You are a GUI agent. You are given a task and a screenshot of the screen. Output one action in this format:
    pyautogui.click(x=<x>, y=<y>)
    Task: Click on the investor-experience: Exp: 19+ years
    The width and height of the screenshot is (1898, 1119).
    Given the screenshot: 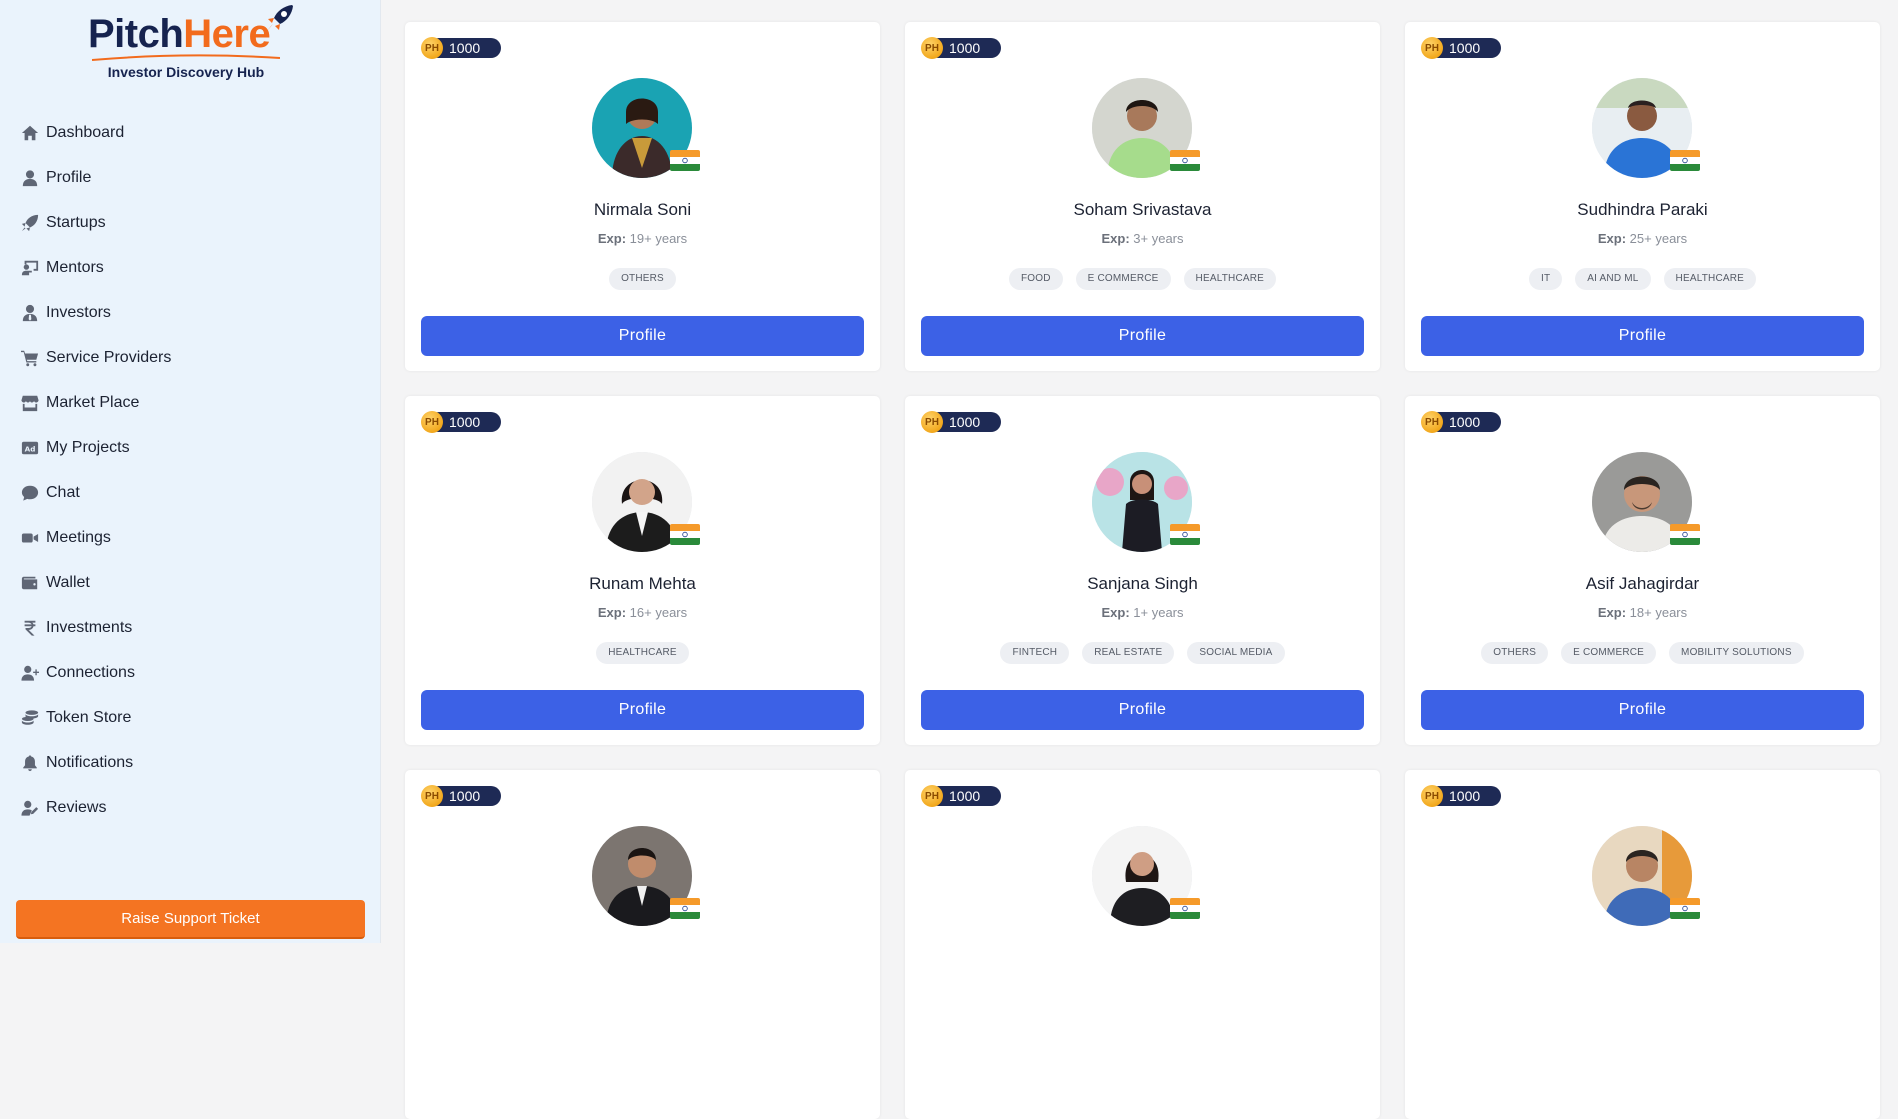 What is the action you would take?
    pyautogui.click(x=642, y=238)
    